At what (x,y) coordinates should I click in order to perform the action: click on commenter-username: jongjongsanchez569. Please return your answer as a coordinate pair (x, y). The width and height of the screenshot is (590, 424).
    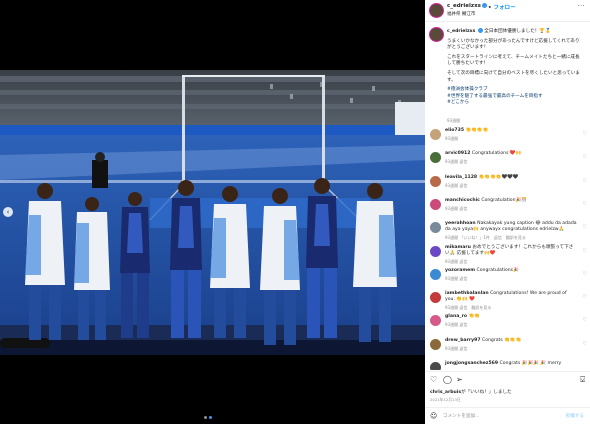
    Looking at the image, I should click on (471, 363).